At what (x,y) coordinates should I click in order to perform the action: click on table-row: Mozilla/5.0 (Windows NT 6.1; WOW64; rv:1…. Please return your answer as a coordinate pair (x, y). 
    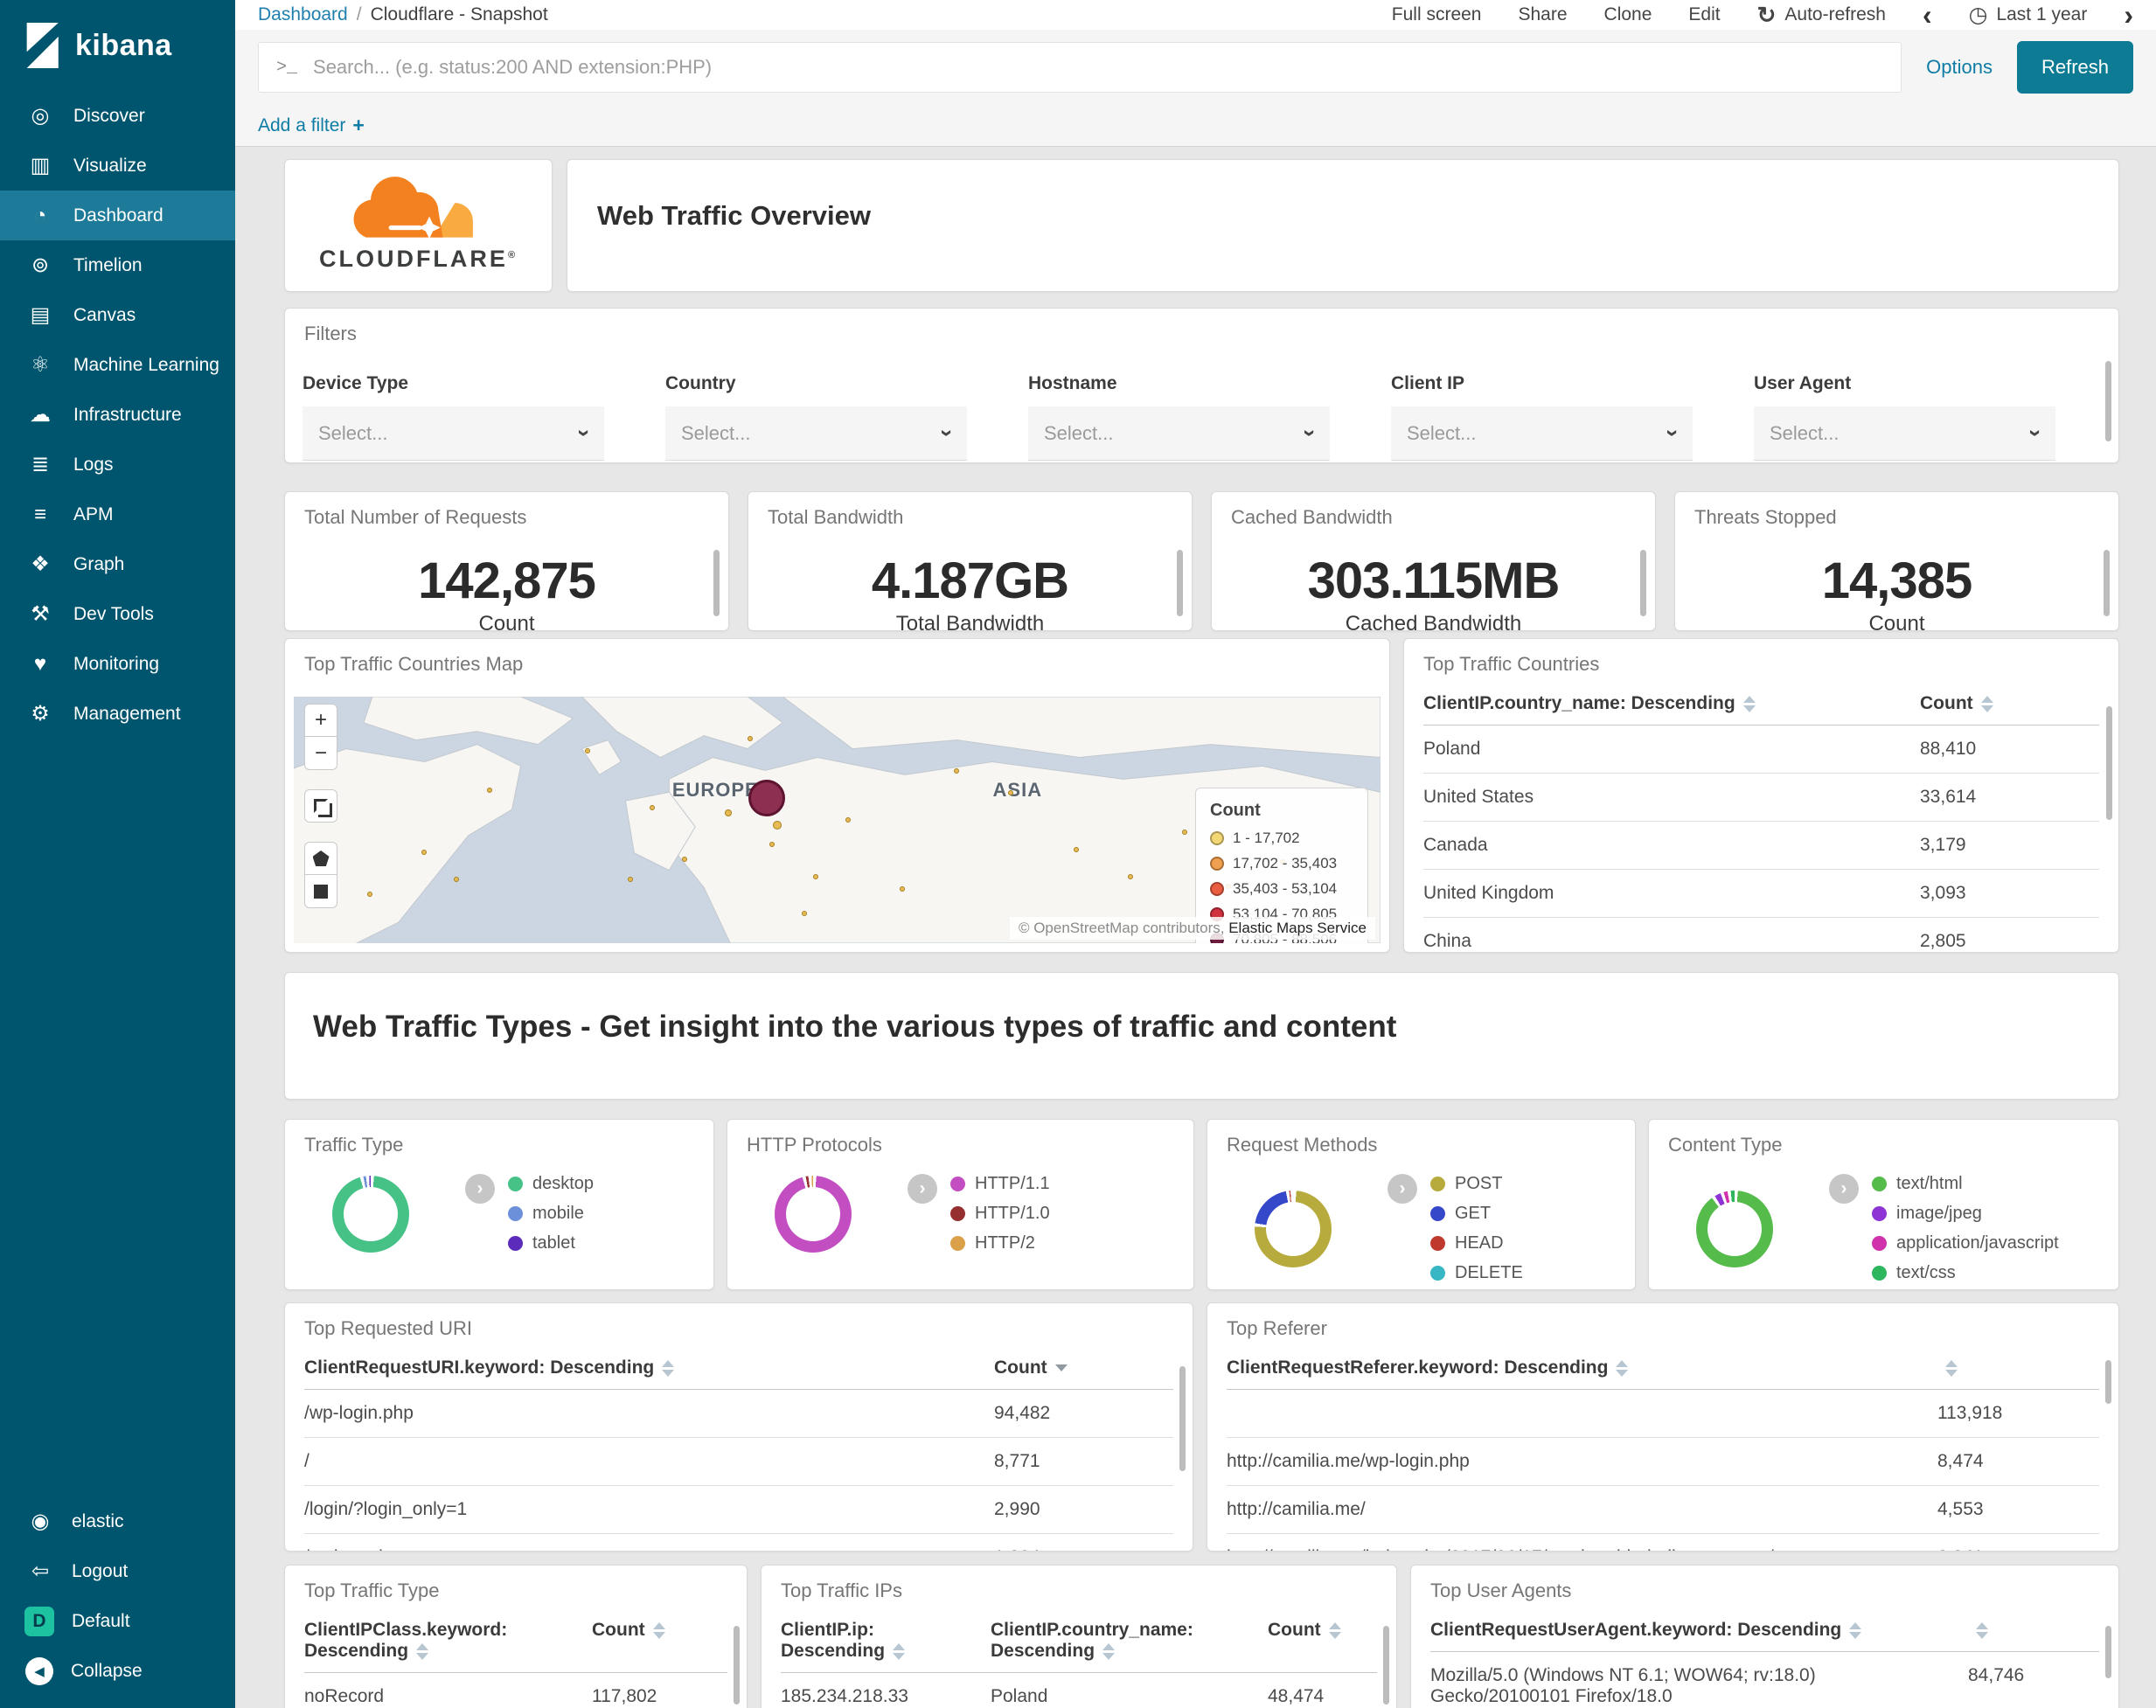
    Looking at the image, I should click on (1764, 1680).